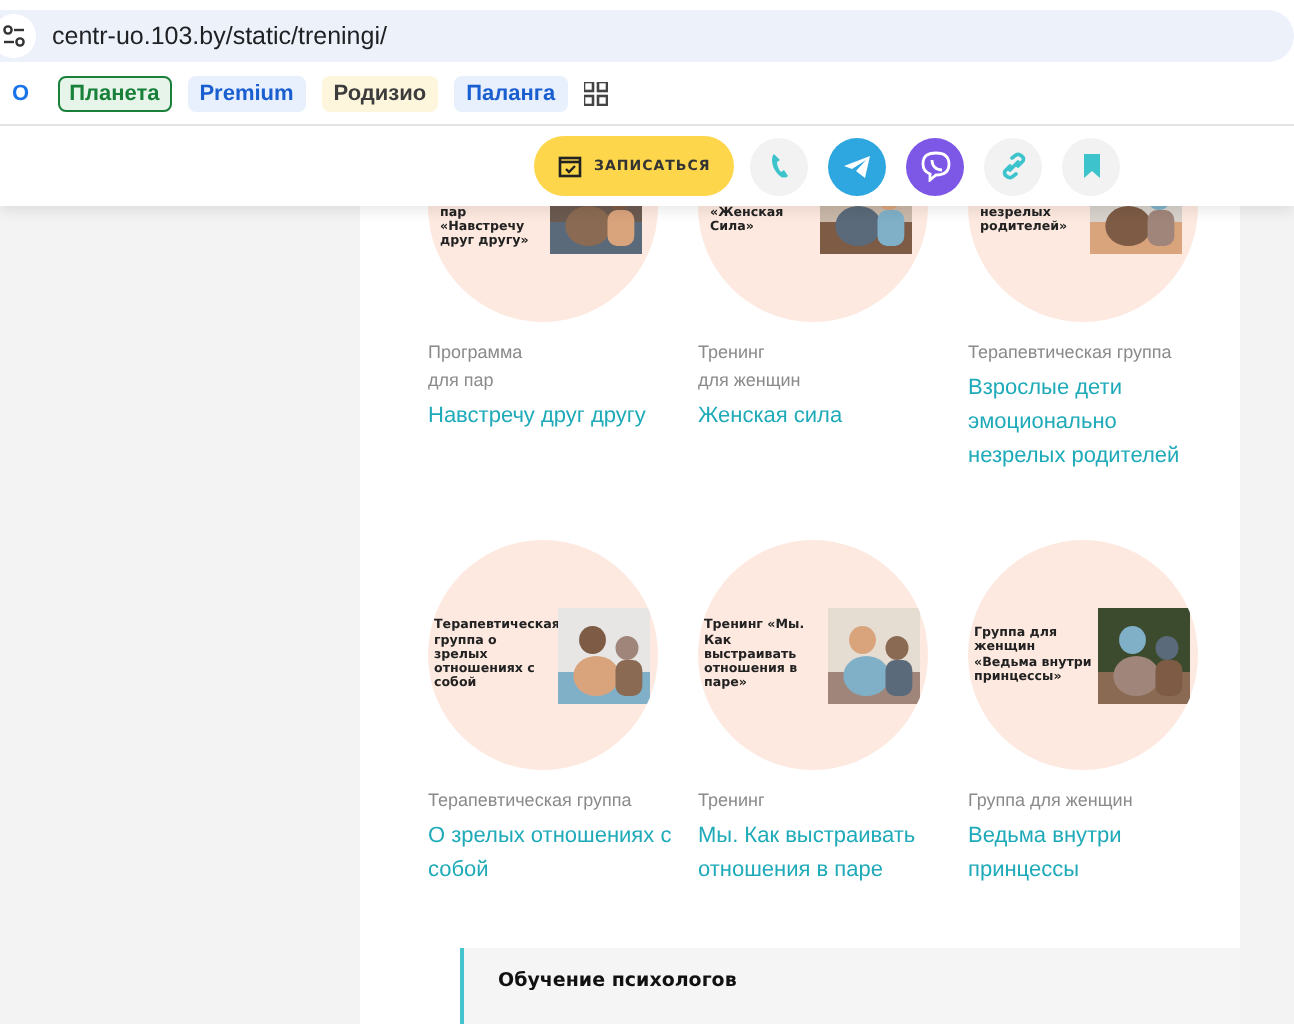  I want to click on bookmark-chip: Планета, so click(114, 93).